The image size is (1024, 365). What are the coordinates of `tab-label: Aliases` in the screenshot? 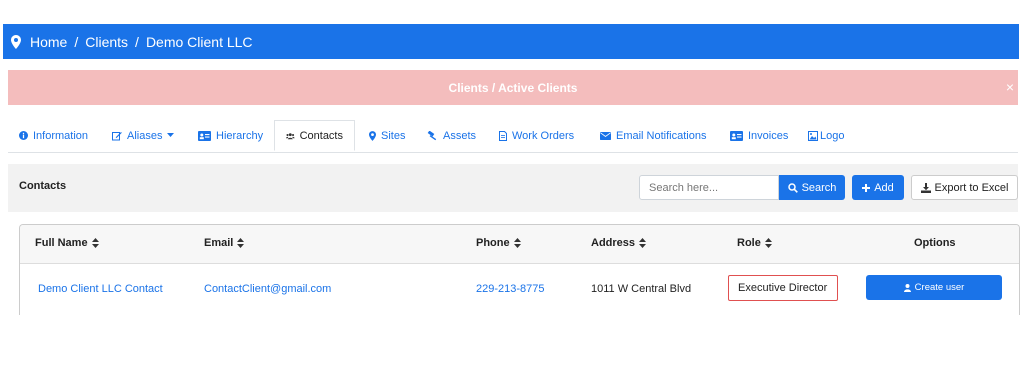 It's located at (145, 135).